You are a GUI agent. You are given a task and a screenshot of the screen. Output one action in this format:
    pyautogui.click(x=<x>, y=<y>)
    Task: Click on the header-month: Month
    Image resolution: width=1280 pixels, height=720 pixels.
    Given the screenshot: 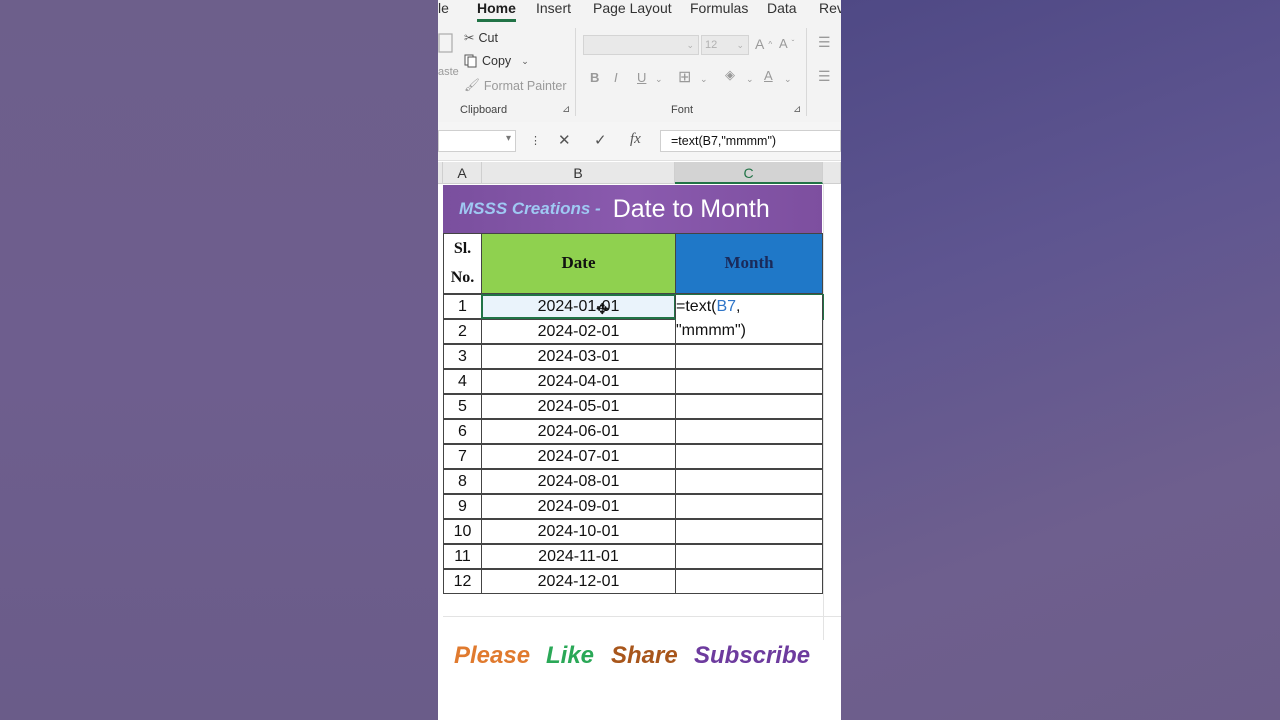 What is the action you would take?
    pyautogui.click(x=749, y=263)
    